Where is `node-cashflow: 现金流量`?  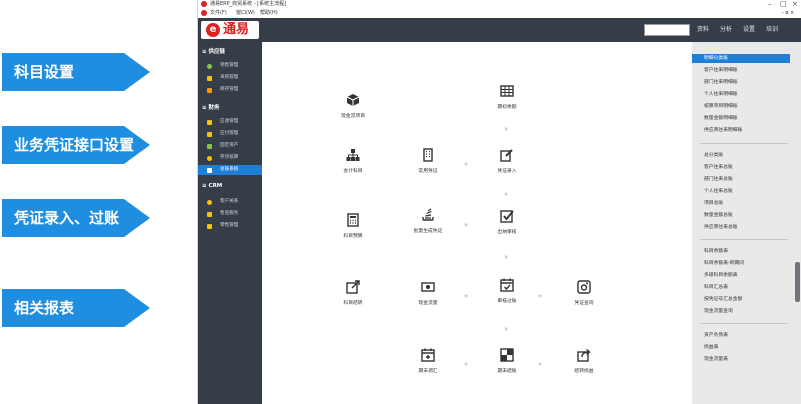 node-cashflow: 现金流量 is located at coordinates (428, 293).